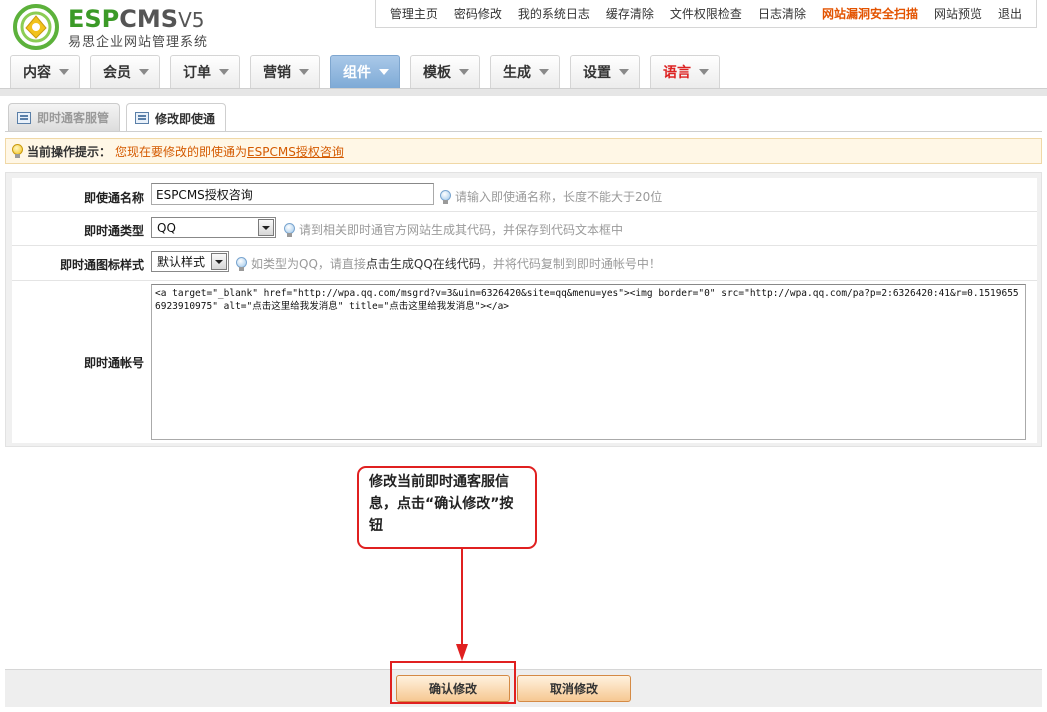 The width and height of the screenshot is (1047, 712). I want to click on sub-tab-label: 修改即使通, so click(185, 118).